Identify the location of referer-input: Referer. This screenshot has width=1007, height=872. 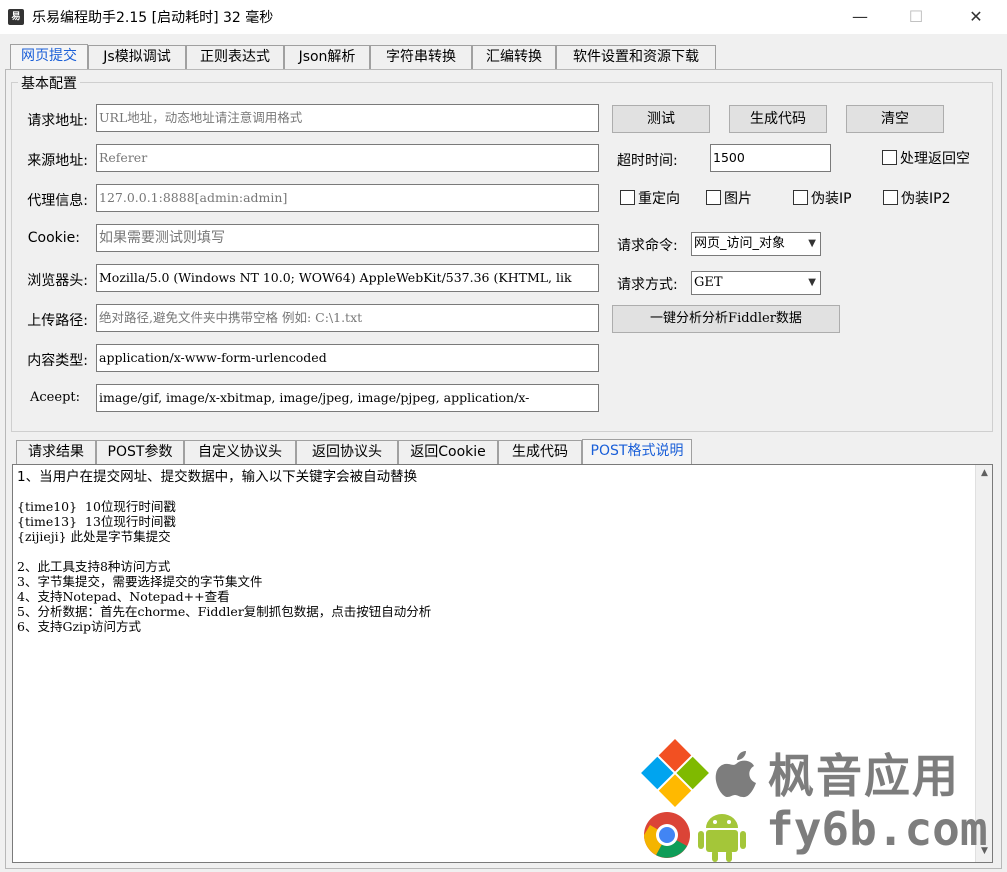
(347, 158).